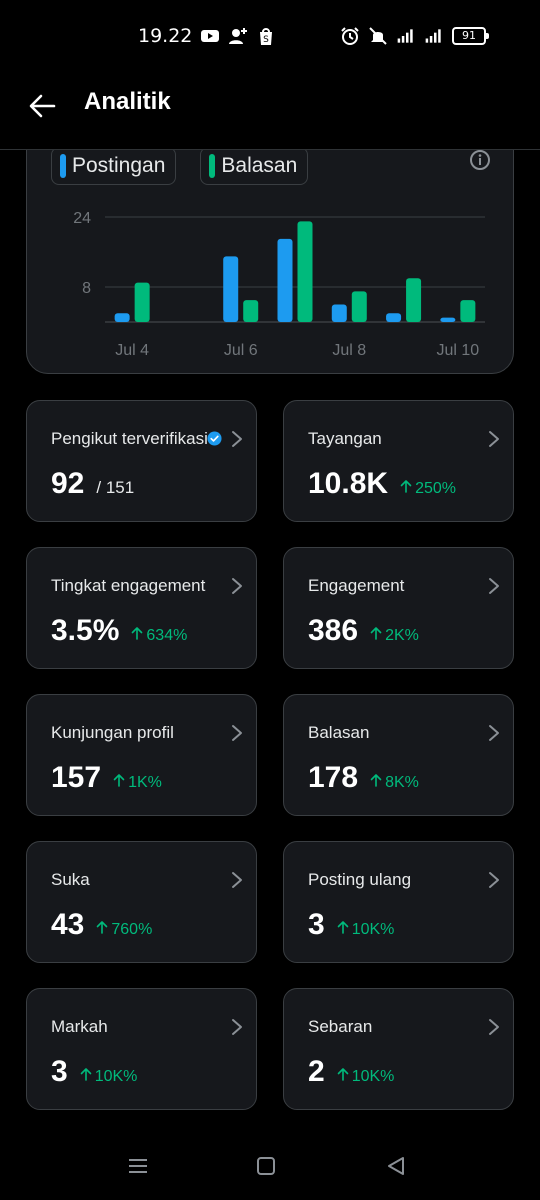 The height and width of the screenshot is (1200, 540). What do you see at coordinates (241, 350) in the screenshot?
I see `x-tick-label: Jul 6` at bounding box center [241, 350].